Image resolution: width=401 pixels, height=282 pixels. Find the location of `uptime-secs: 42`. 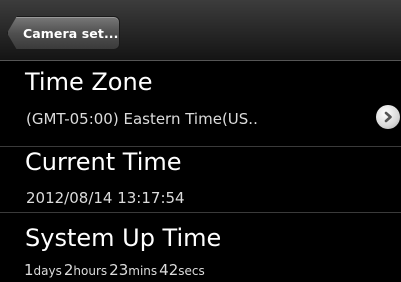

uptime-secs: 42 is located at coordinates (169, 270).